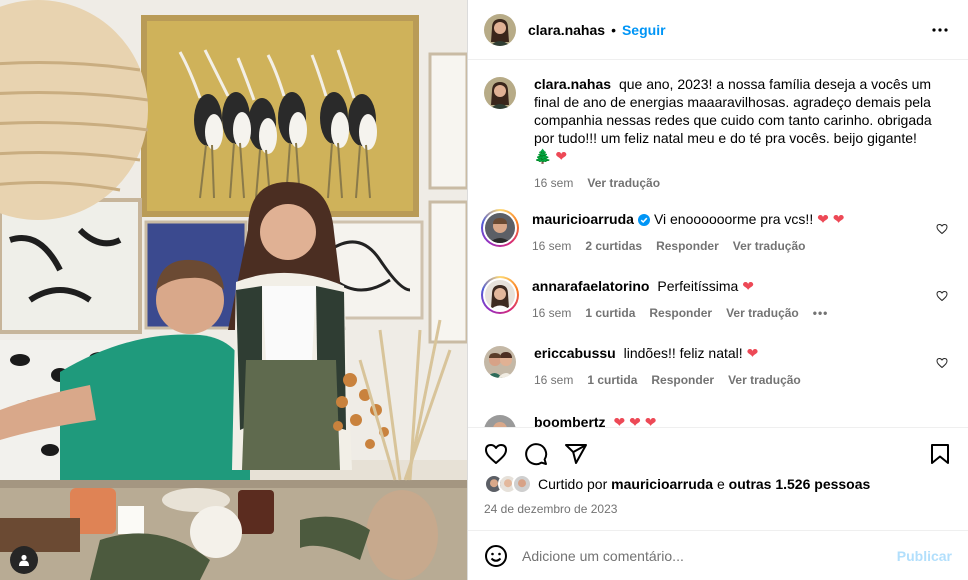  Describe the element at coordinates (709, 555) in the screenshot. I see `comment-input` at that location.